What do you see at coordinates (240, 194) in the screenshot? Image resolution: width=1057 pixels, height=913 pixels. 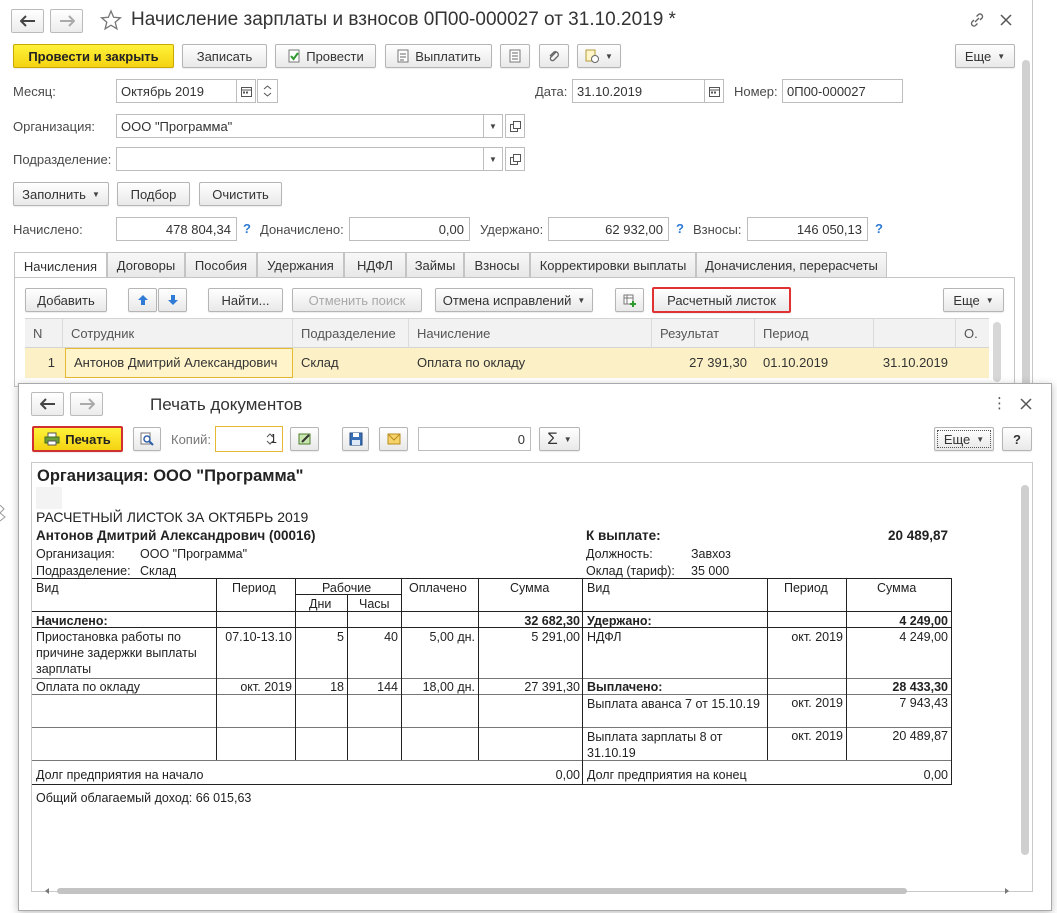 I see `clear-button: Очистить` at bounding box center [240, 194].